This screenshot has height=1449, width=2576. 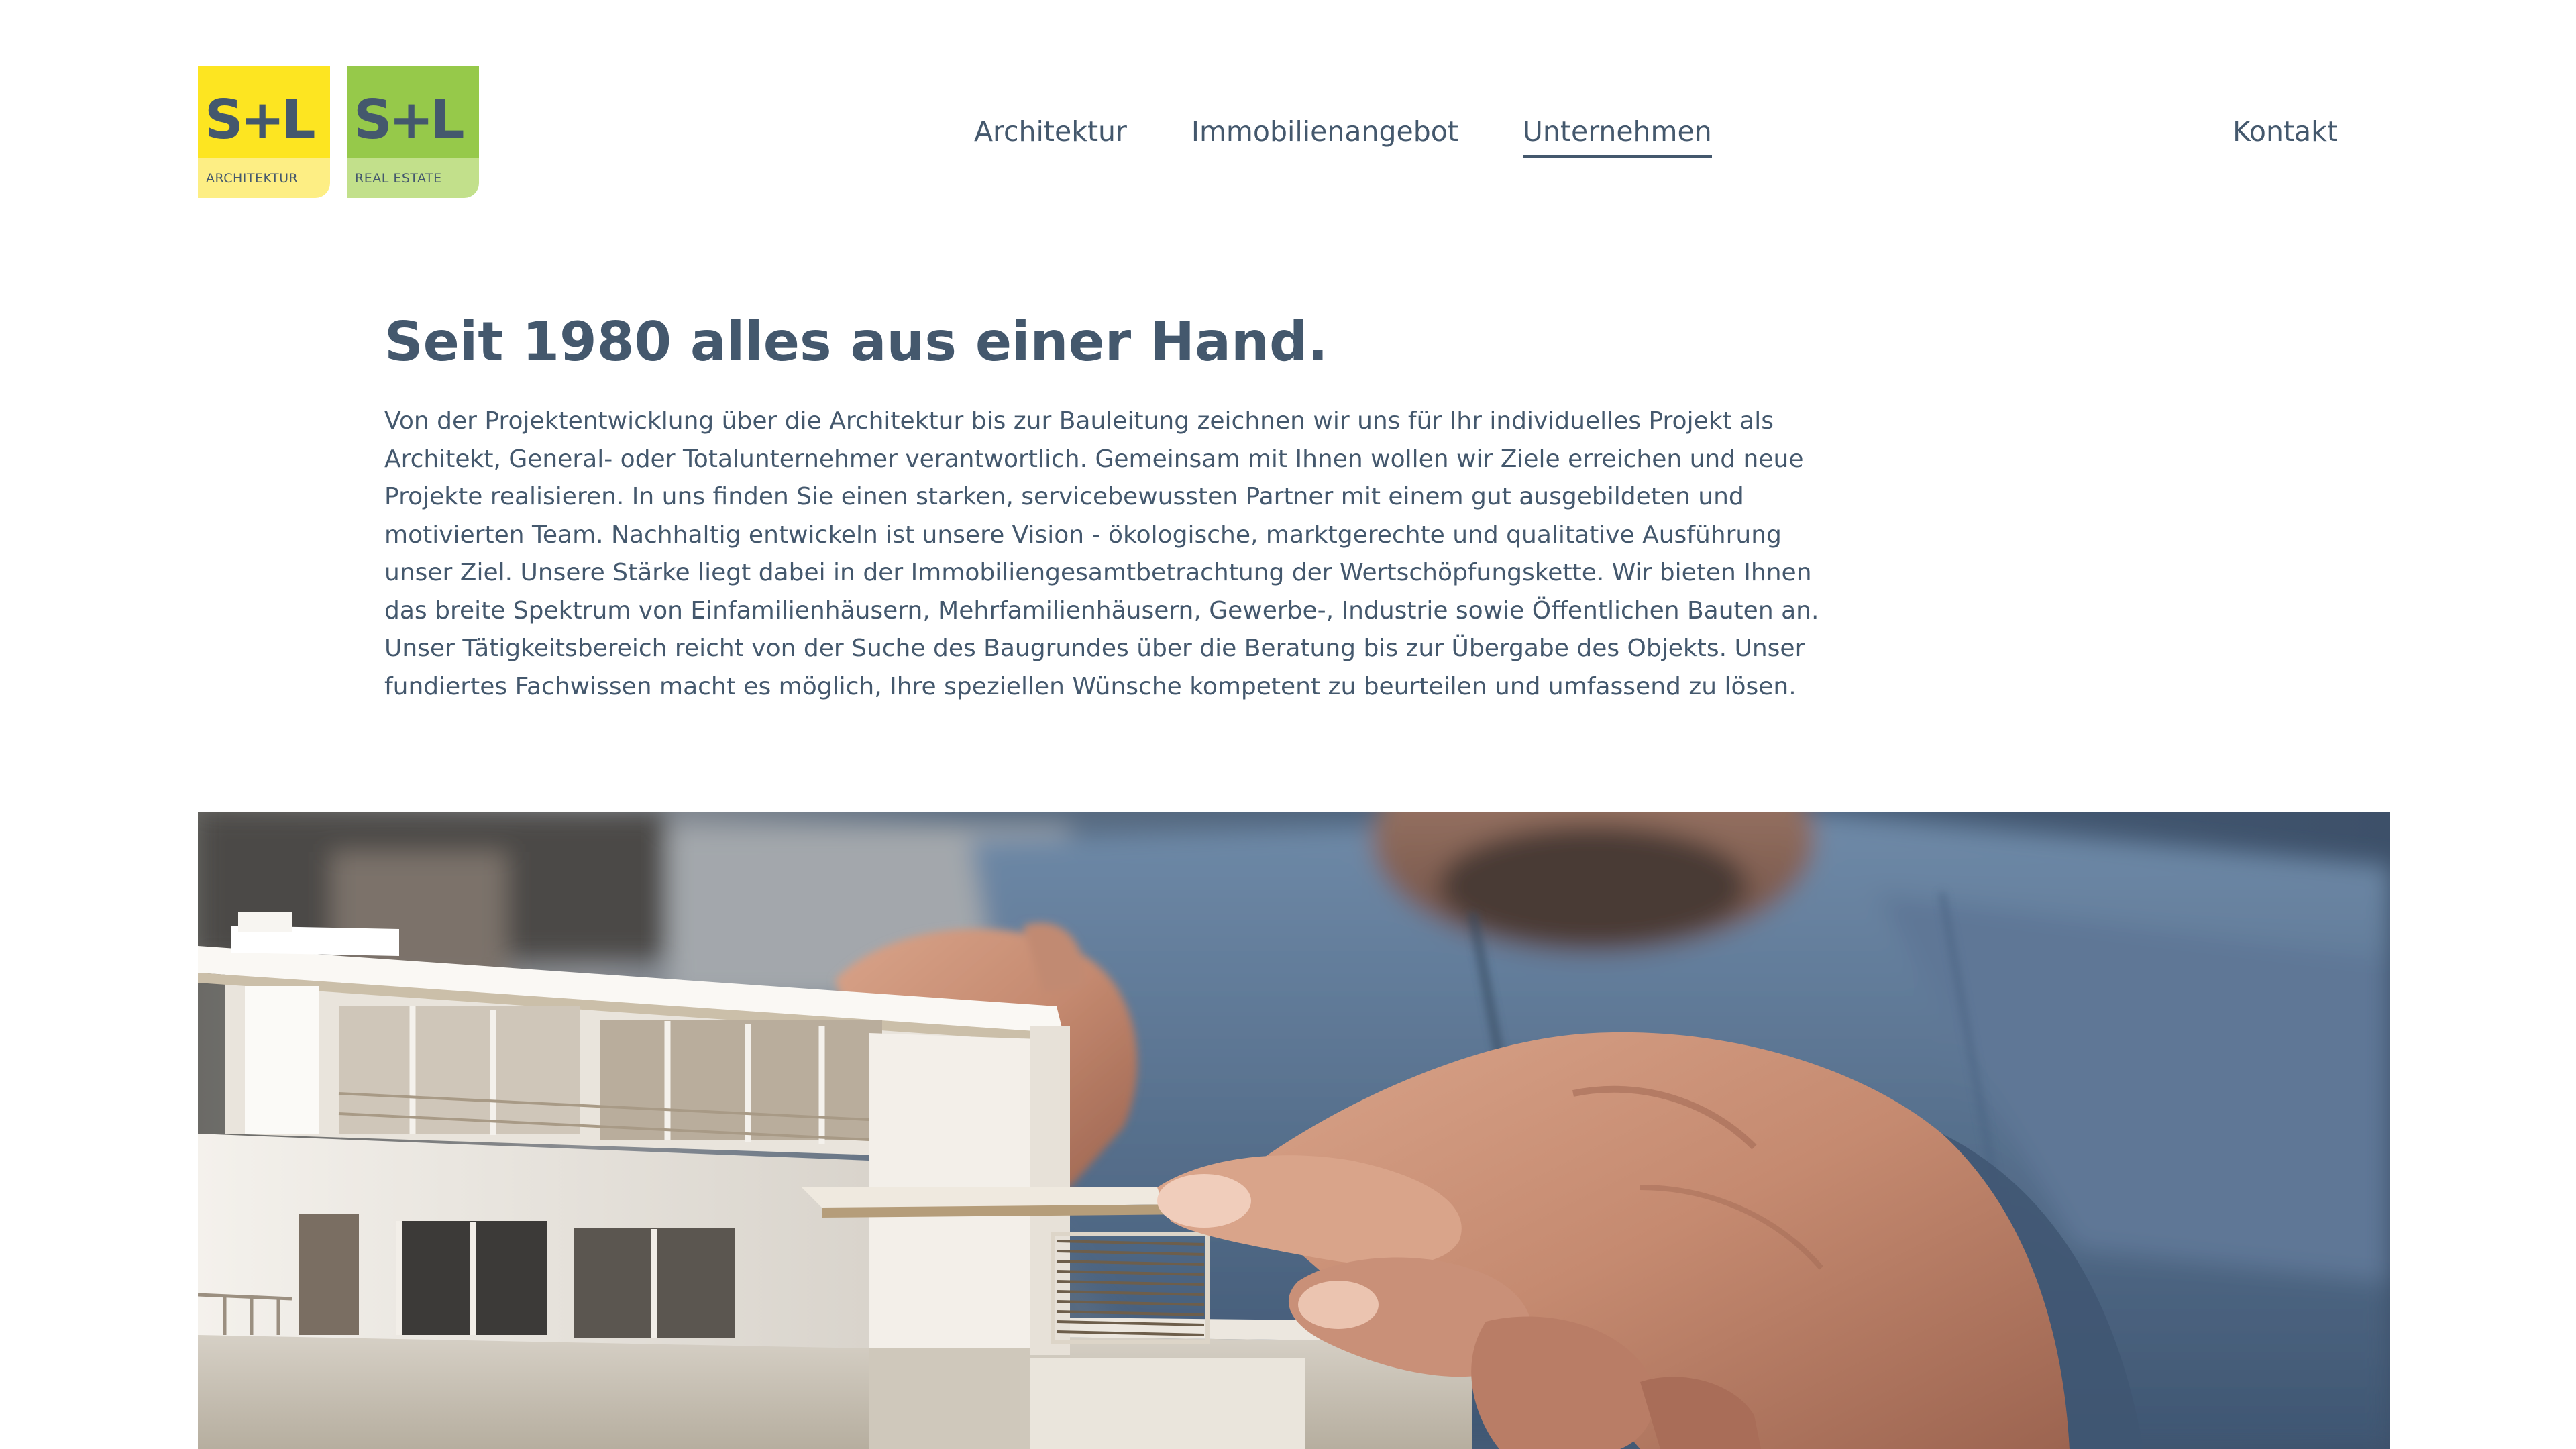 I want to click on logo-architektur-subtitle: ARCHITEKTUR, so click(x=252, y=178).